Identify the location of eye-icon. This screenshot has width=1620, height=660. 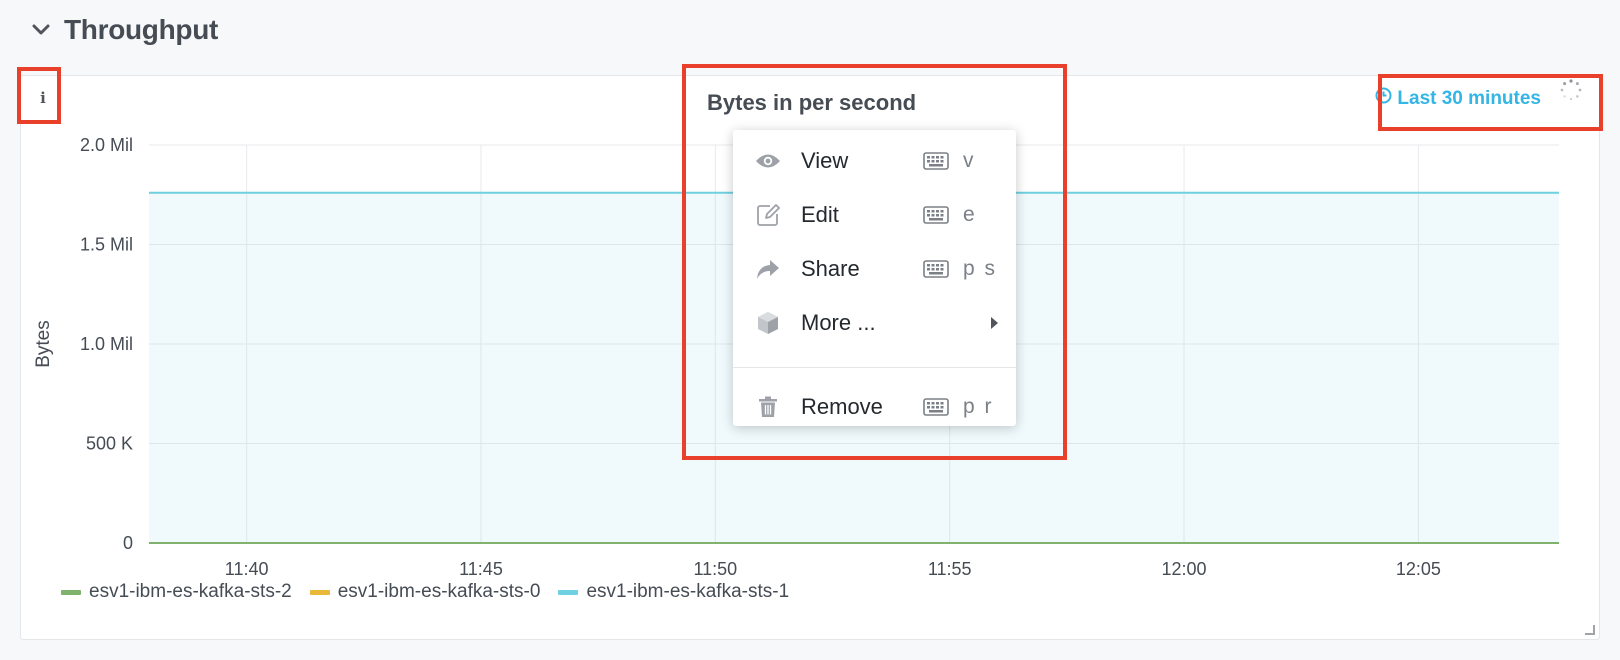
(768, 161).